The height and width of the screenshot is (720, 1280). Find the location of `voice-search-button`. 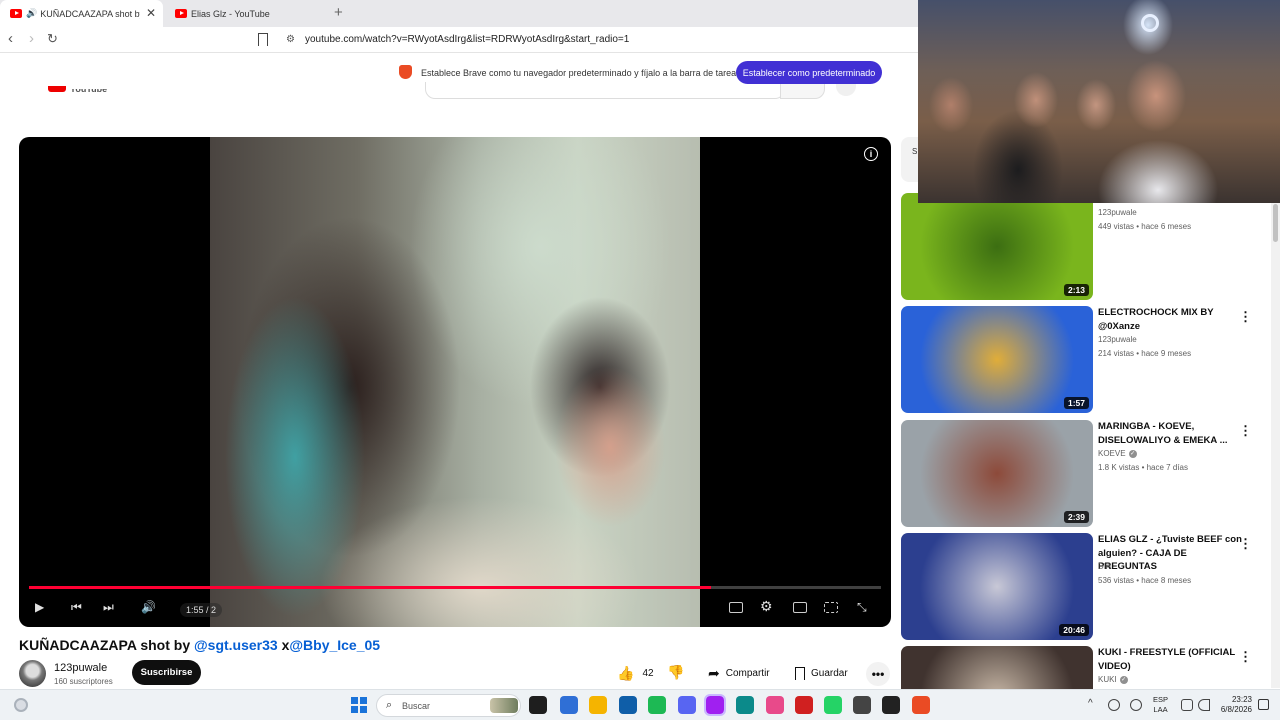

voice-search-button is located at coordinates (846, 90).